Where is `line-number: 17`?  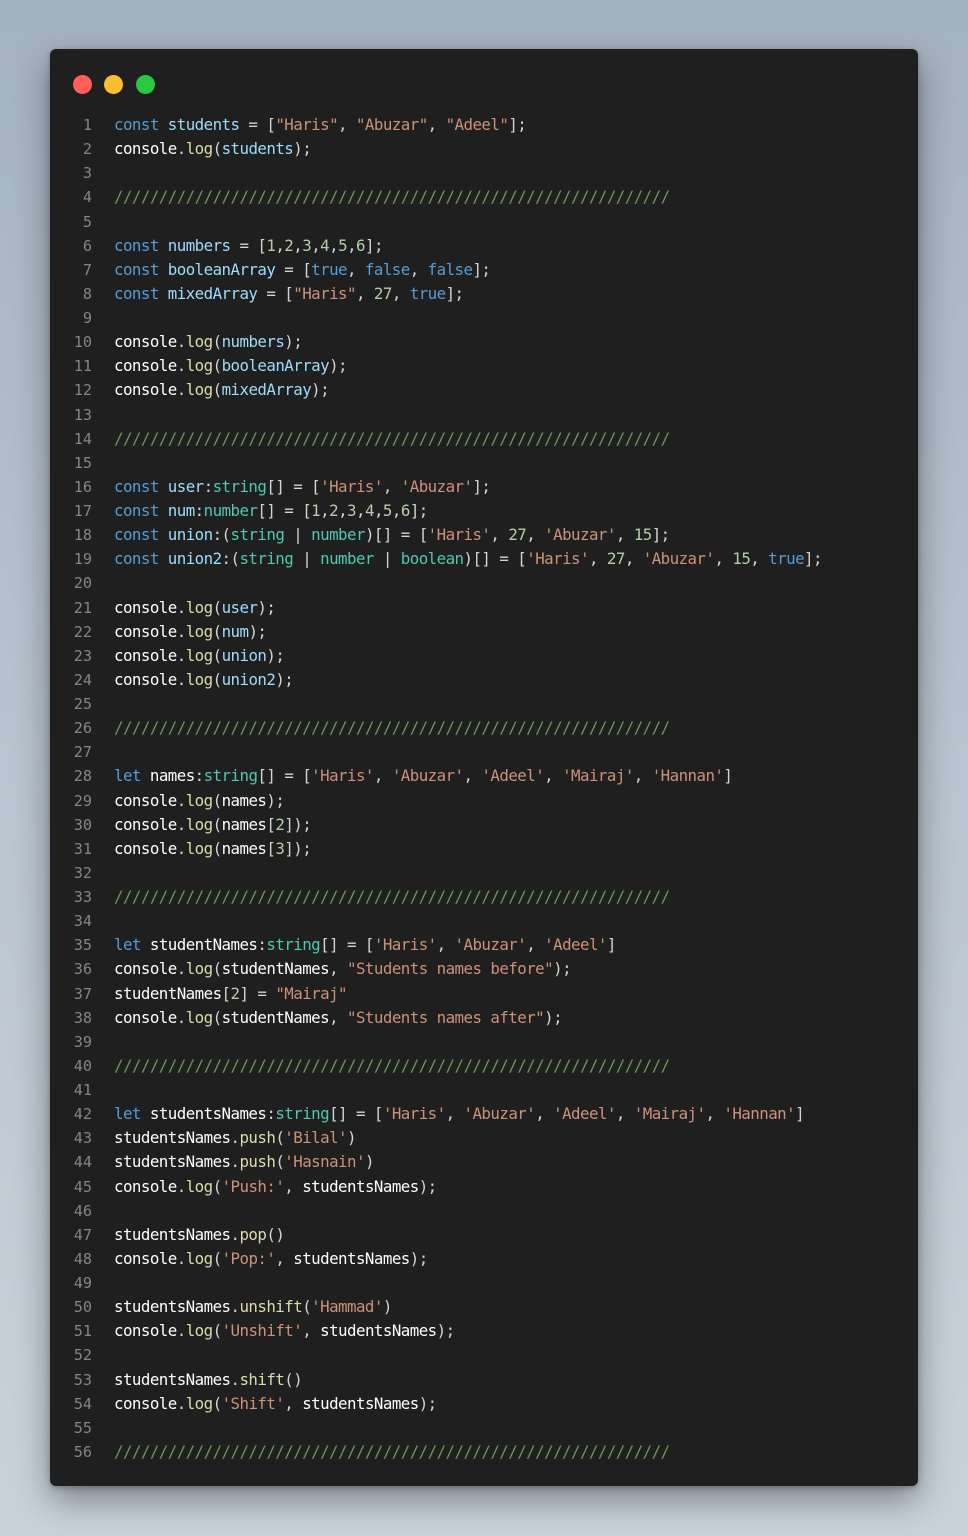 line-number: 17 is located at coordinates (82, 511).